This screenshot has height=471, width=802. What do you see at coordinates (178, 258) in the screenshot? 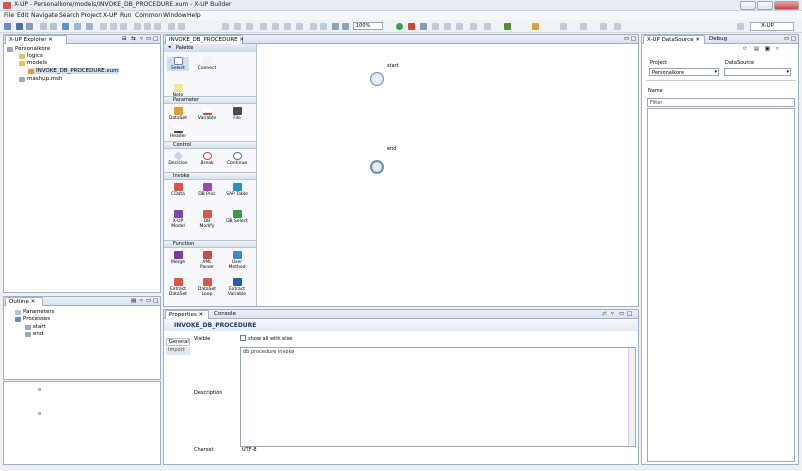
I see `palette-merge: Merge` at bounding box center [178, 258].